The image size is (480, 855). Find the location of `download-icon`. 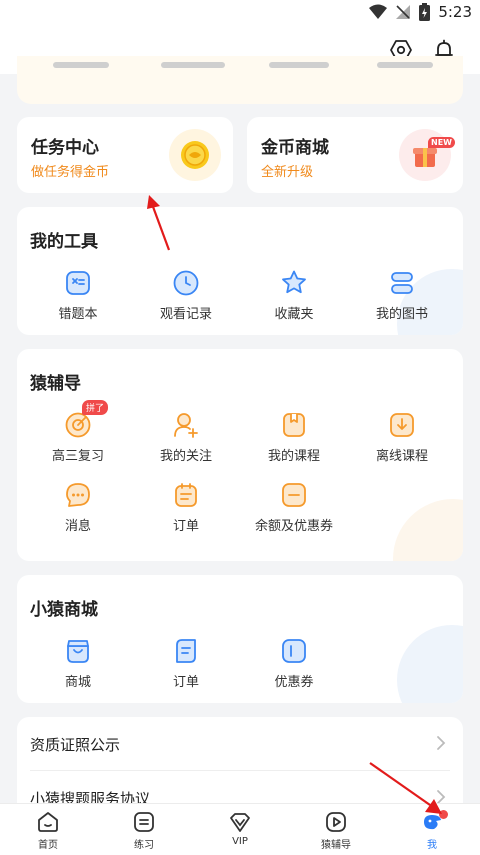

download-icon is located at coordinates (402, 425).